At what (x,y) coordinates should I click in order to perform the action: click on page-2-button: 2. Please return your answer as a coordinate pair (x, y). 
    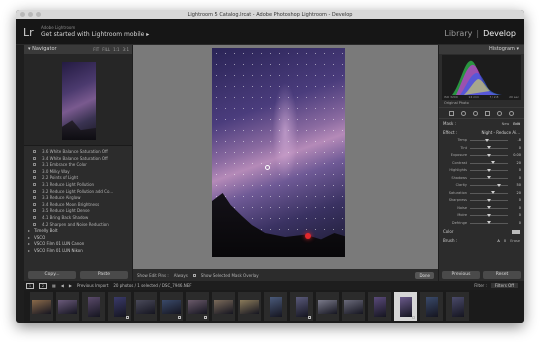
    Looking at the image, I should click on (43, 285).